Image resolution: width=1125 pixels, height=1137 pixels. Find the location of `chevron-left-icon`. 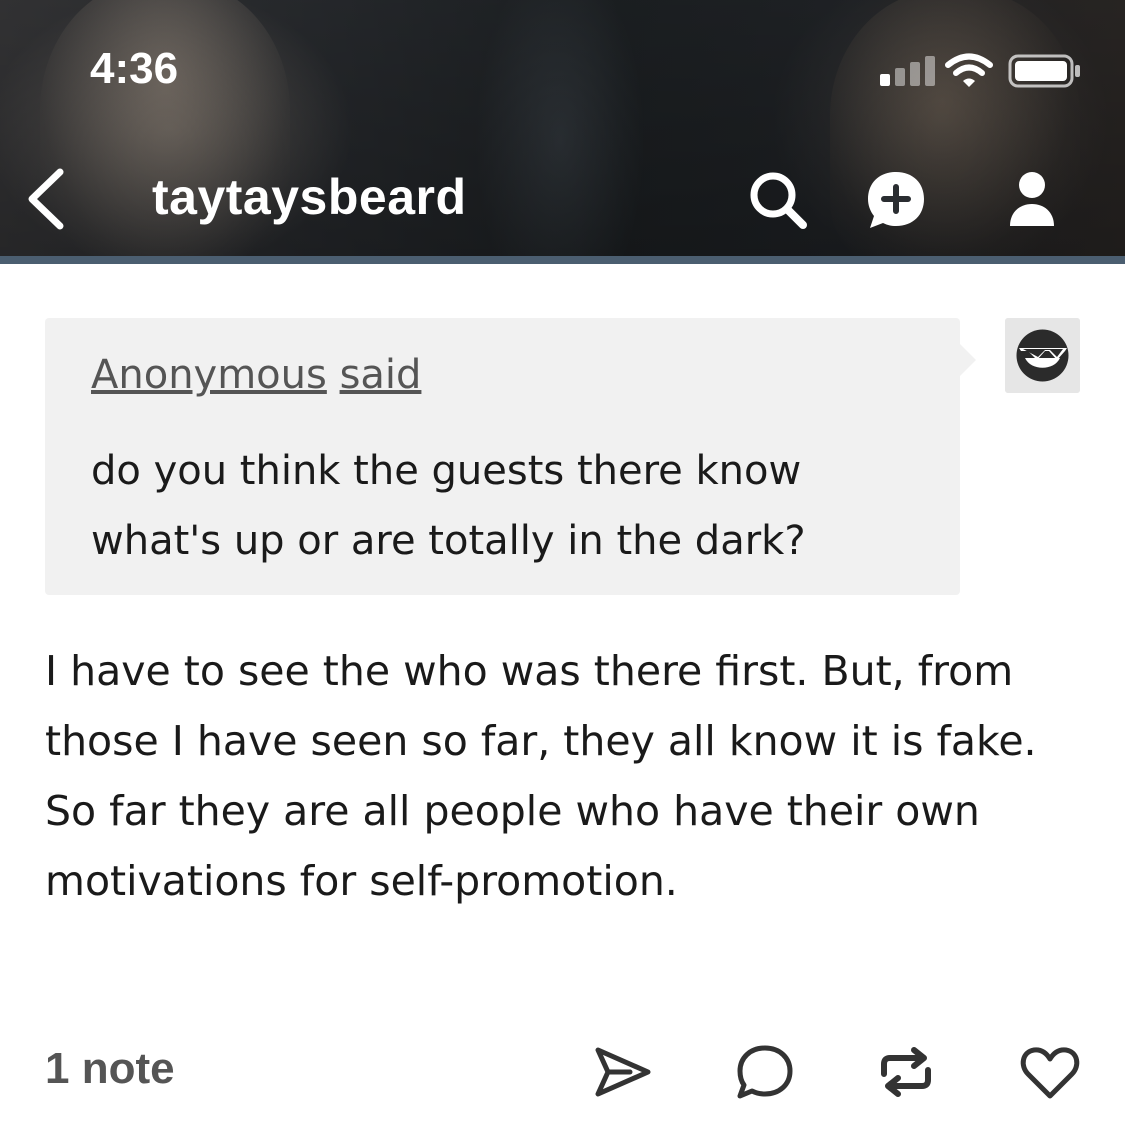

chevron-left-icon is located at coordinates (47, 199).